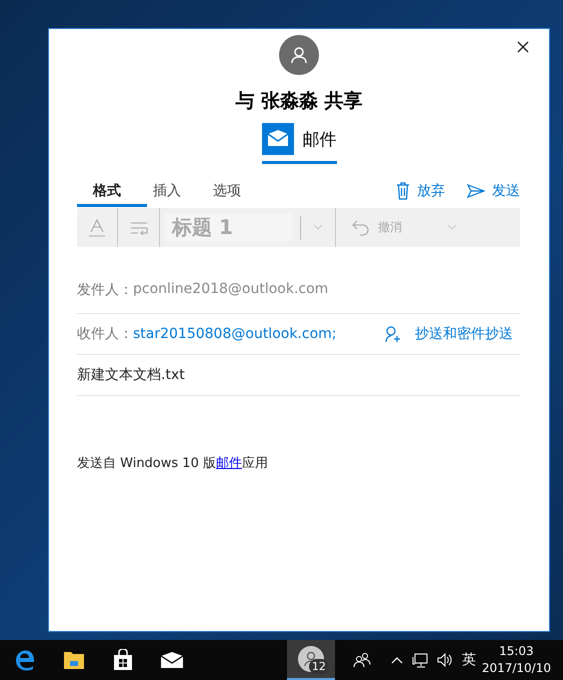  Describe the element at coordinates (229, 463) in the screenshot. I see `mail-link: 邮件` at that location.